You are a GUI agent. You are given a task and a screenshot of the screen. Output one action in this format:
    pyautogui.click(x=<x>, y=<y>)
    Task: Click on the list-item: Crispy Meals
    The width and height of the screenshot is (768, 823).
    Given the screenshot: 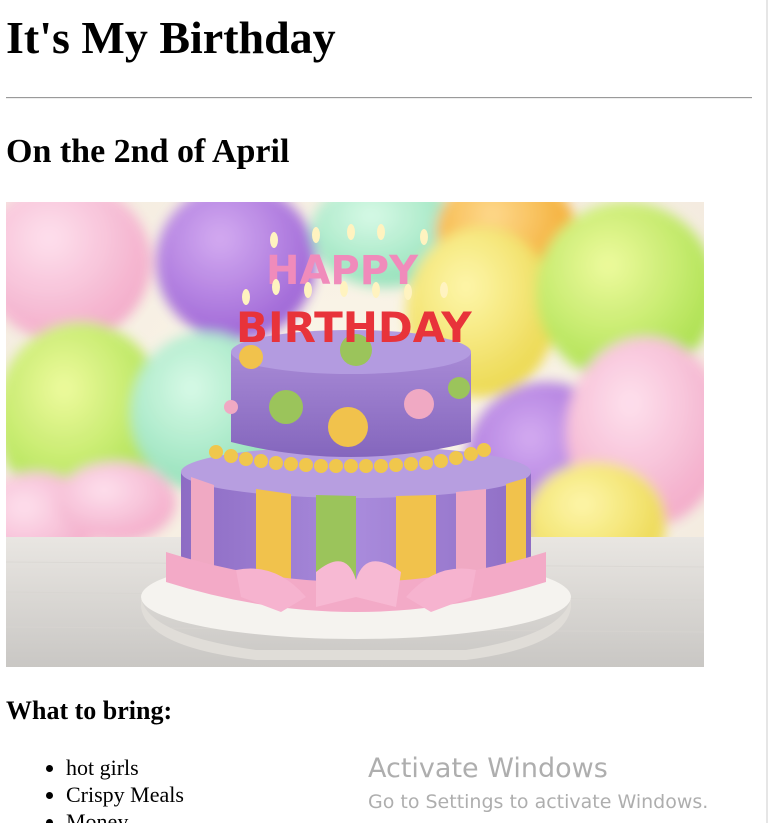 What is the action you would take?
    pyautogui.click(x=125, y=794)
    